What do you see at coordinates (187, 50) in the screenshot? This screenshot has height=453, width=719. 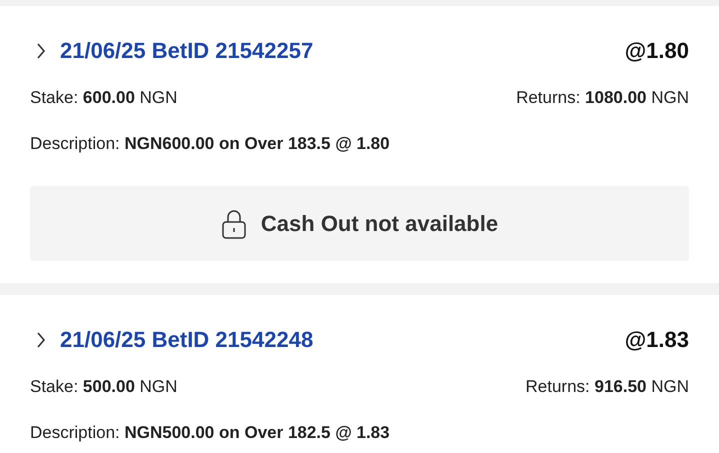 I see `bet-title: 21/06/25 BetID 21542257` at bounding box center [187, 50].